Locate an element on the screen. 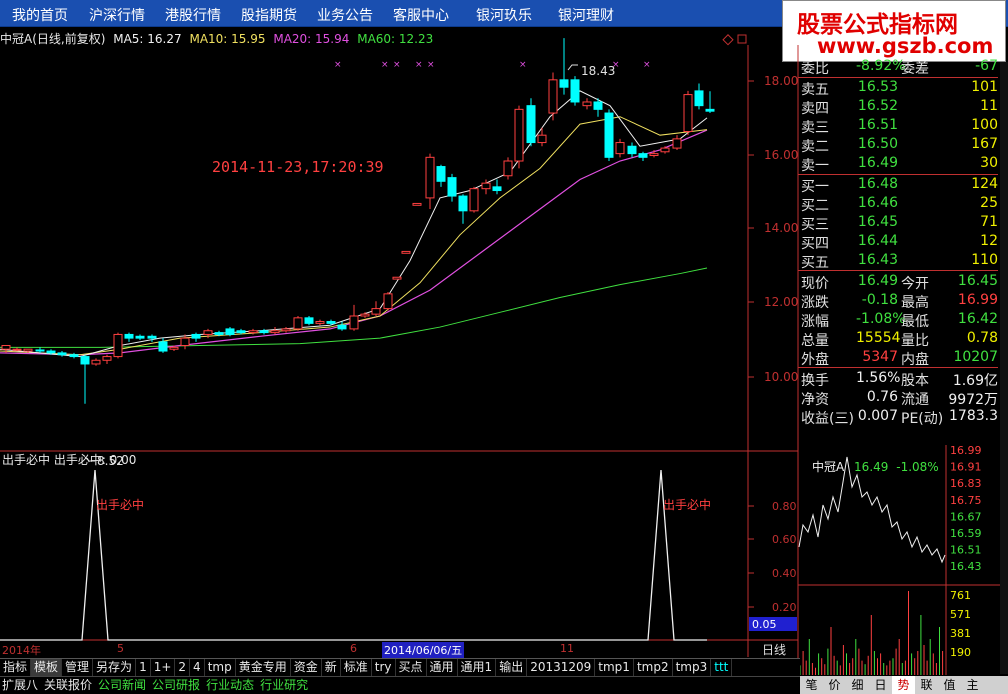 The width and height of the screenshot is (1008, 694). toolbar-tab-9: 黄金专用 is located at coordinates (263, 667).